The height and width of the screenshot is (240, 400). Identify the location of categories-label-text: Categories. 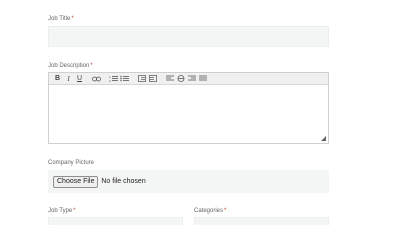
(209, 211).